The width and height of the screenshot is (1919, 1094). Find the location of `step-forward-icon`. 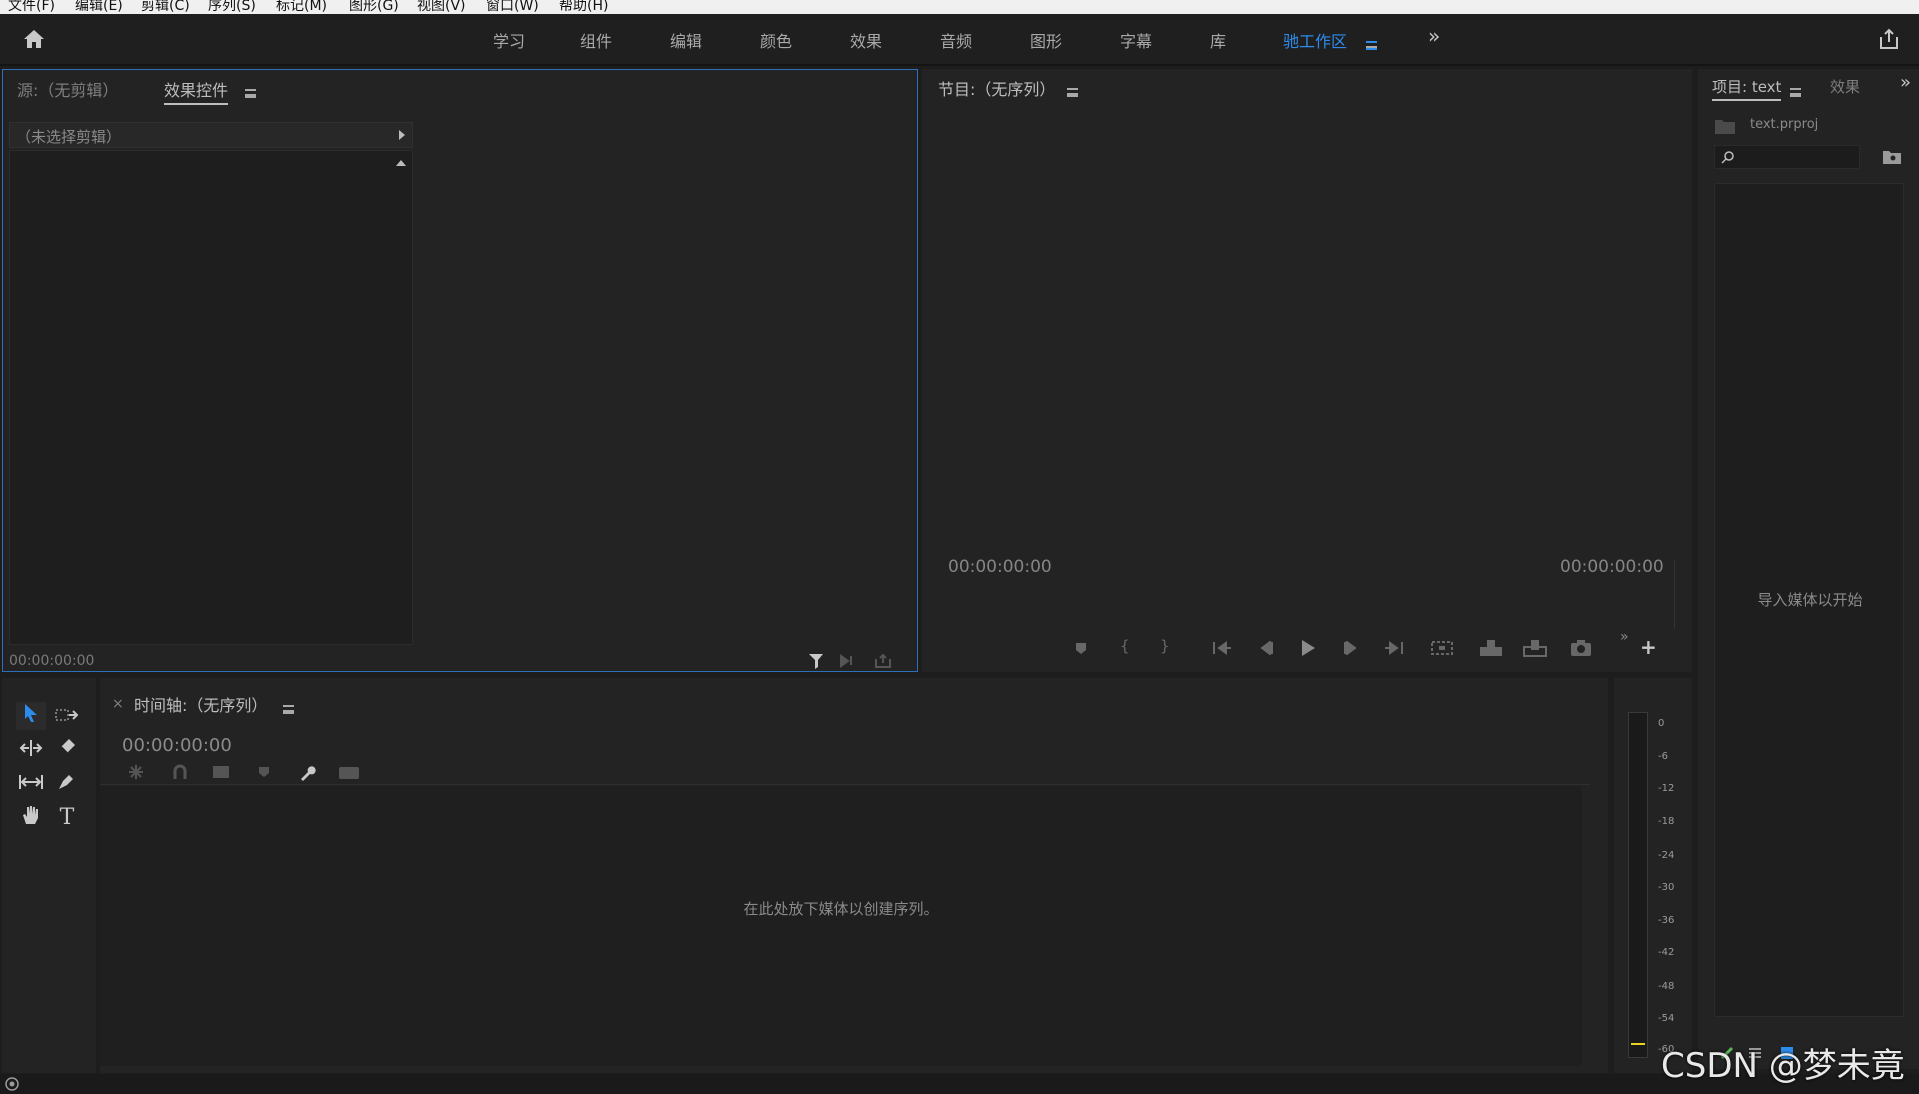

step-forward-icon is located at coordinates (1351, 648).